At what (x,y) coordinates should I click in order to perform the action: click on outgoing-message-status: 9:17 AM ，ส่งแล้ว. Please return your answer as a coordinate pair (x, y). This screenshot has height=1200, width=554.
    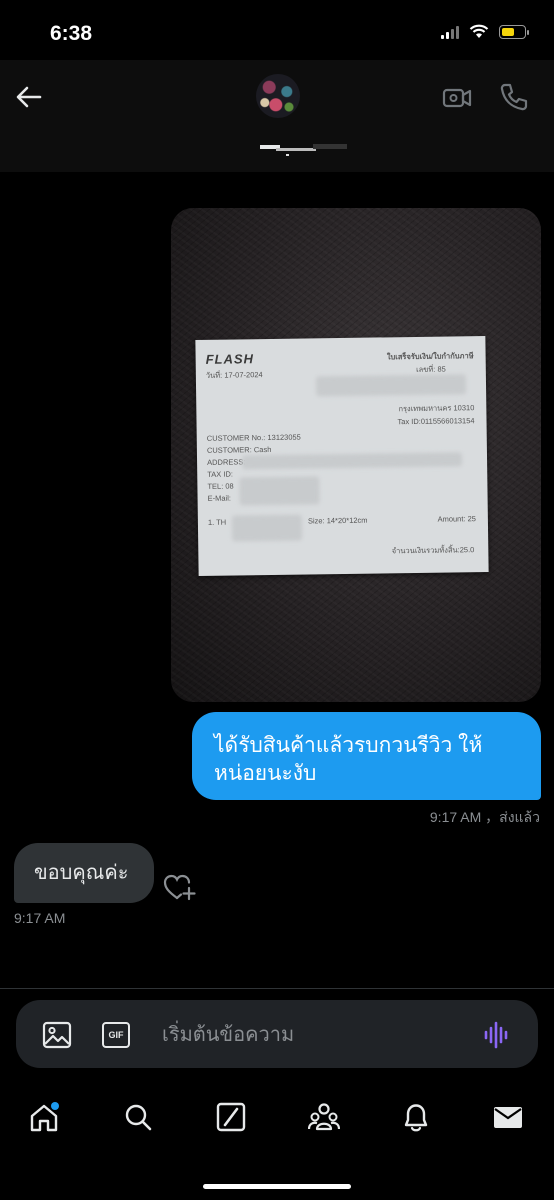
    Looking at the image, I should click on (484, 817).